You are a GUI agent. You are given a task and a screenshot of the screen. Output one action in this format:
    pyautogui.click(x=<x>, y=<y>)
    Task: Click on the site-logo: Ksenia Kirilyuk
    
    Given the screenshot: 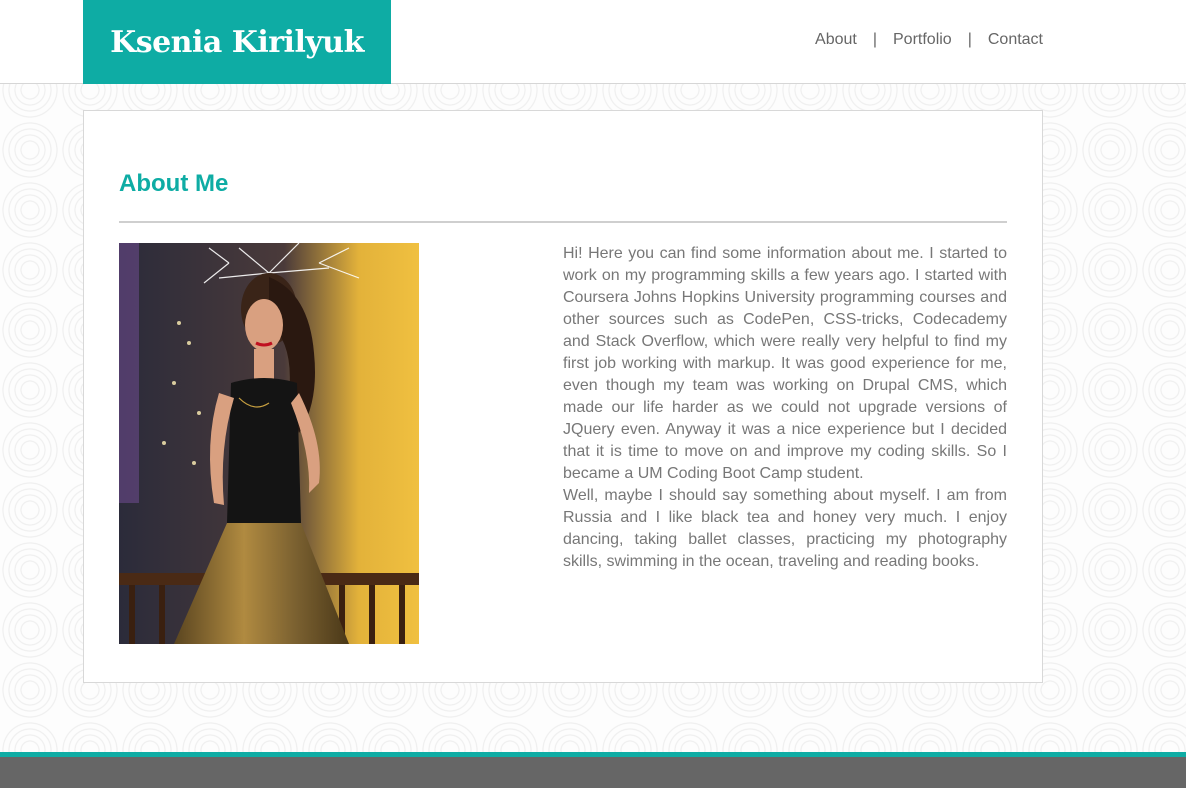 What is the action you would take?
    pyautogui.click(x=237, y=42)
    